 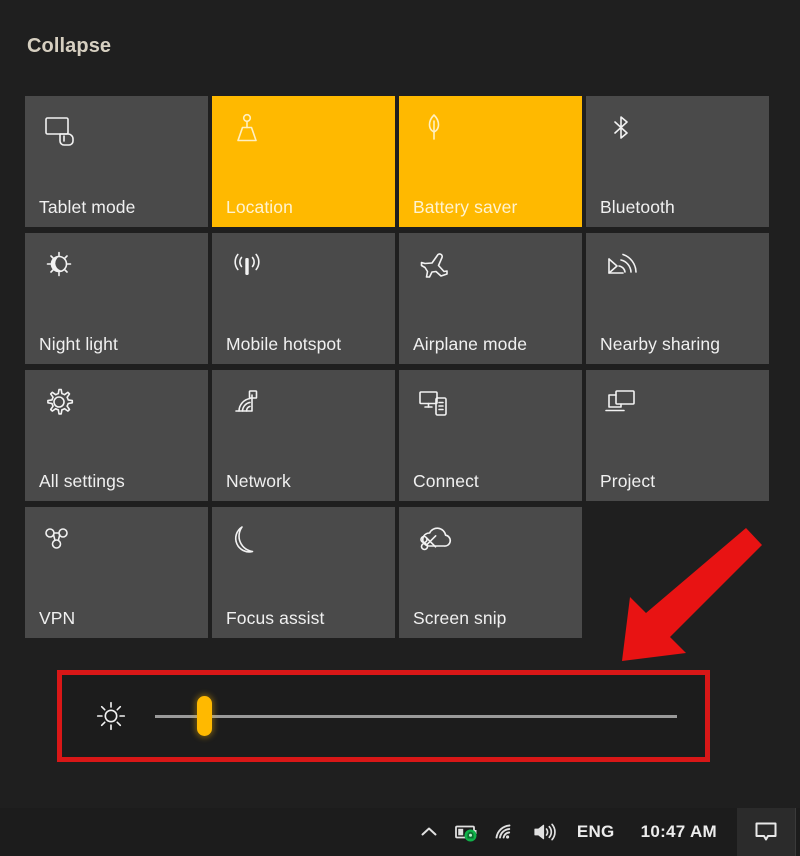 What do you see at coordinates (660, 344) in the screenshot?
I see `quick-action-tile-label: Nearby sharing` at bounding box center [660, 344].